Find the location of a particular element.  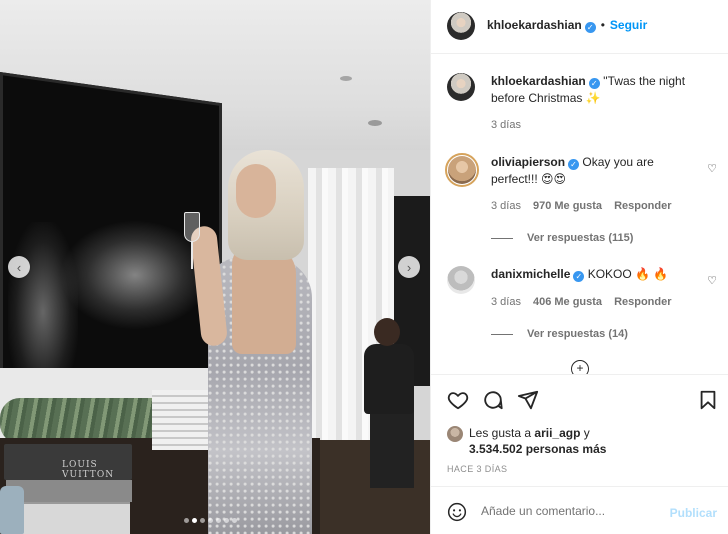

photo-glass-stem is located at coordinates (192, 255).